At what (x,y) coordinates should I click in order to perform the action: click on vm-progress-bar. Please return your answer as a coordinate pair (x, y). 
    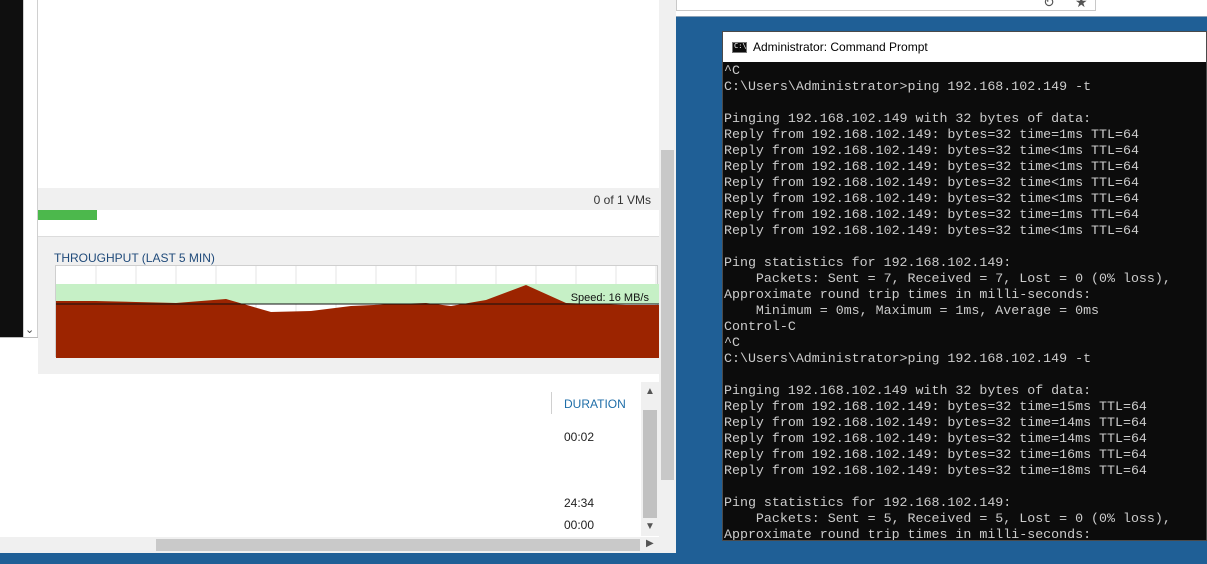
    Looking at the image, I should click on (348, 215).